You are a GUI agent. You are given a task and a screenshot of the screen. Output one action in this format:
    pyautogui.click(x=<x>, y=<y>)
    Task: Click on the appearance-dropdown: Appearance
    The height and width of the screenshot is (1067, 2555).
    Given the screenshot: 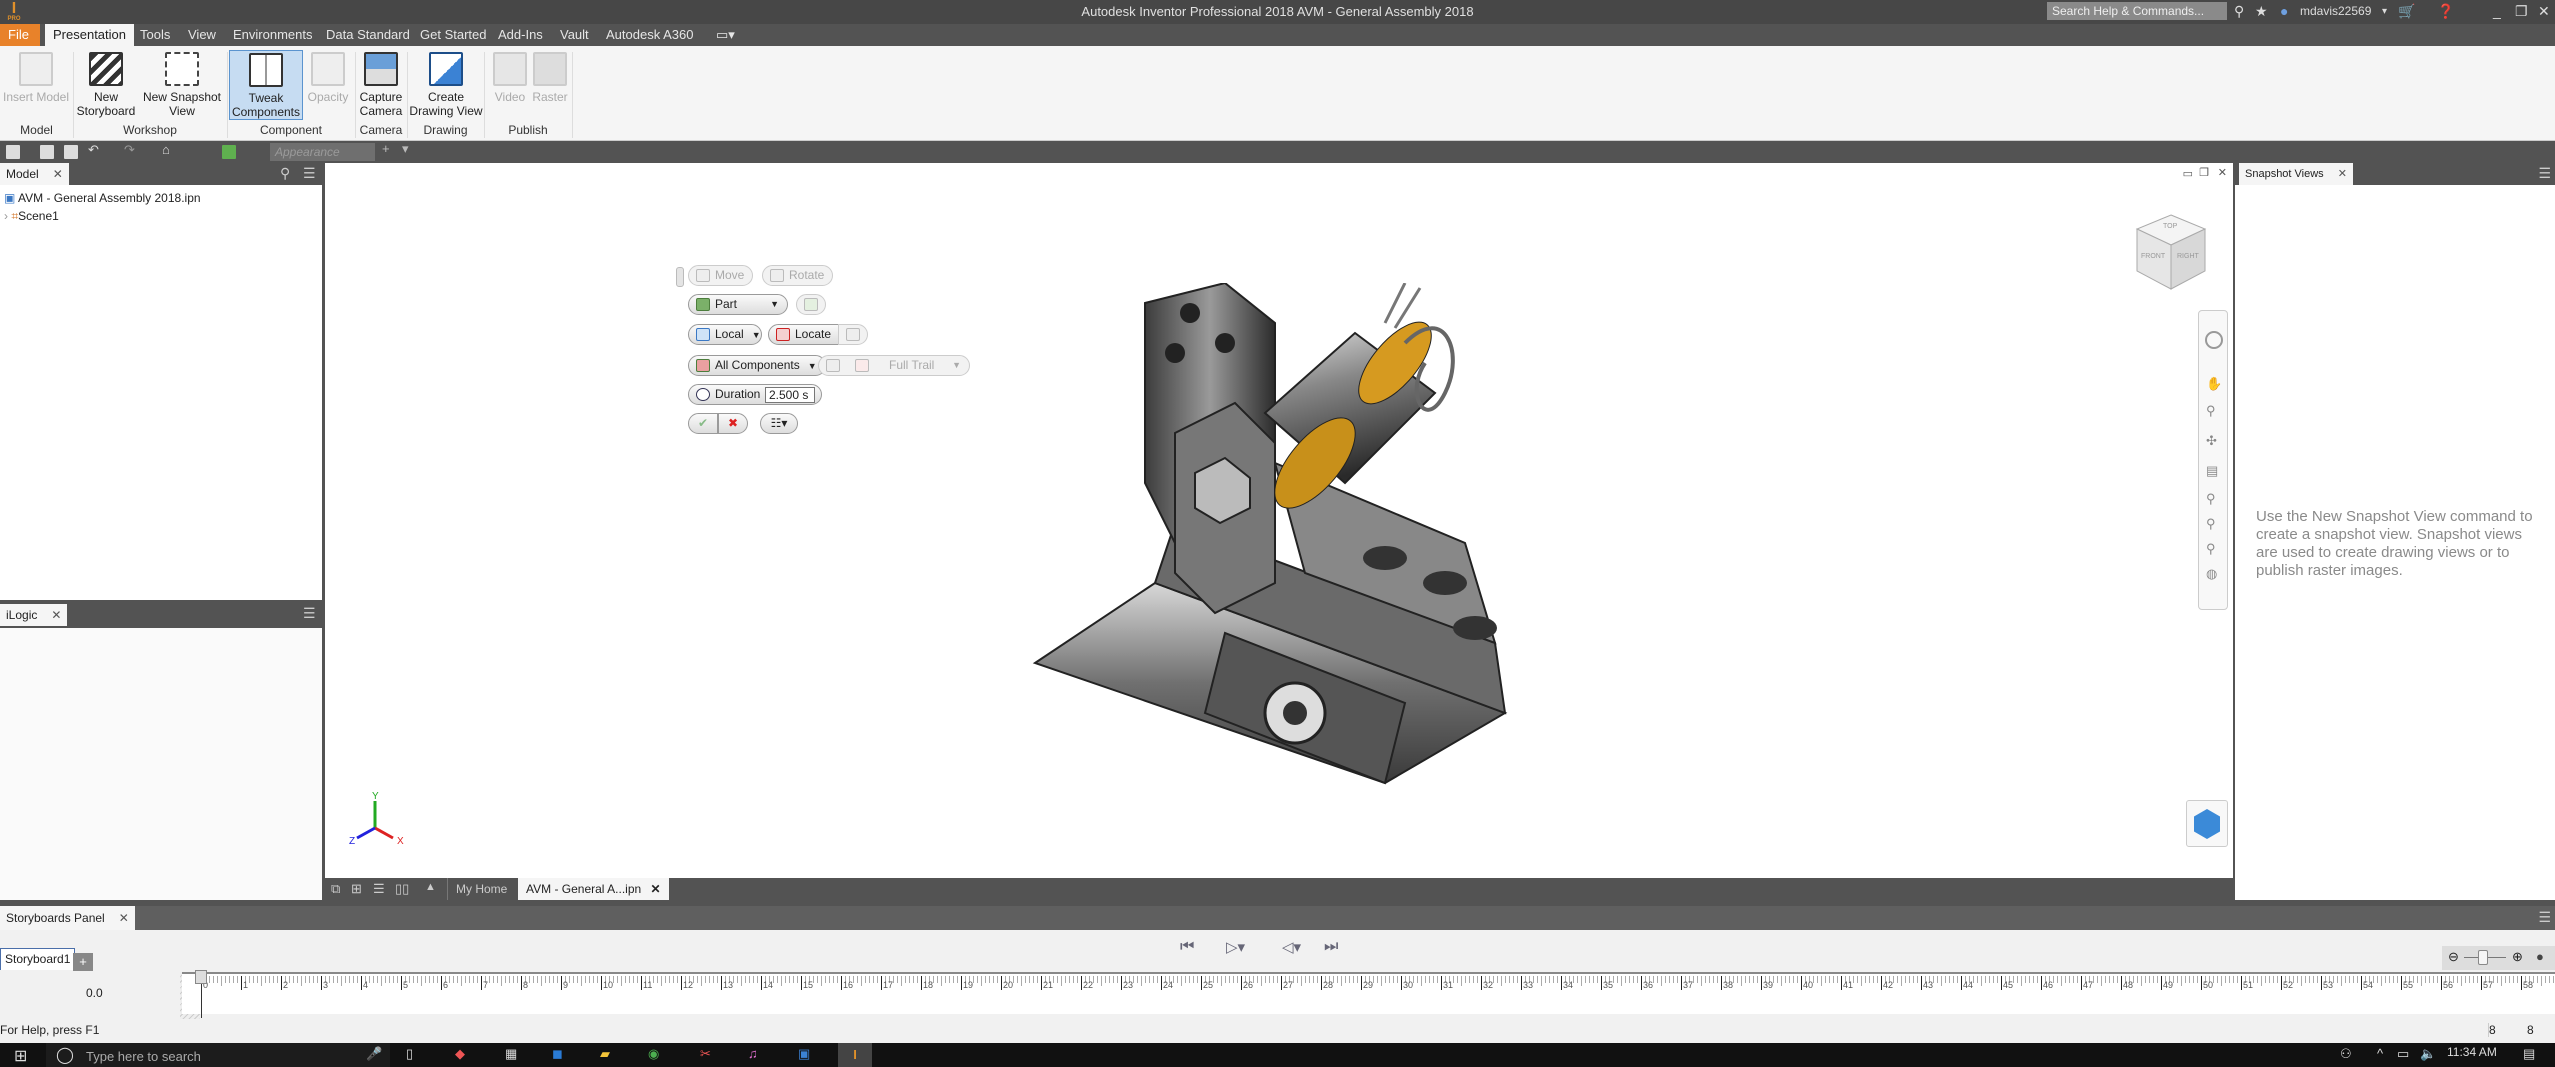 What is the action you would take?
    pyautogui.click(x=322, y=152)
    